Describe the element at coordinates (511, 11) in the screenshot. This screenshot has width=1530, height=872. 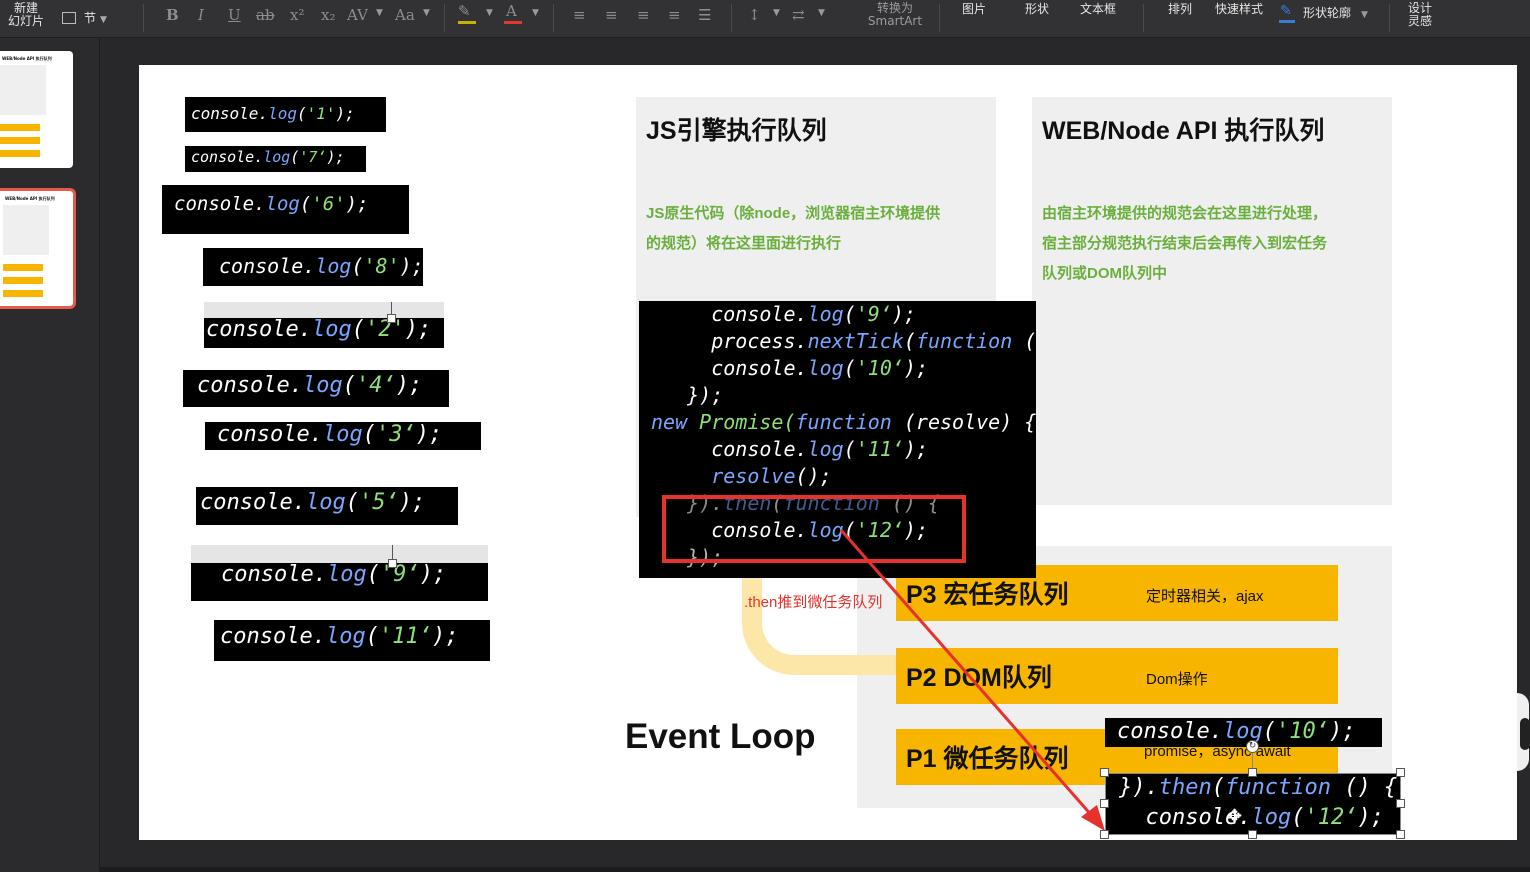
I see `font-color-button: A` at that location.